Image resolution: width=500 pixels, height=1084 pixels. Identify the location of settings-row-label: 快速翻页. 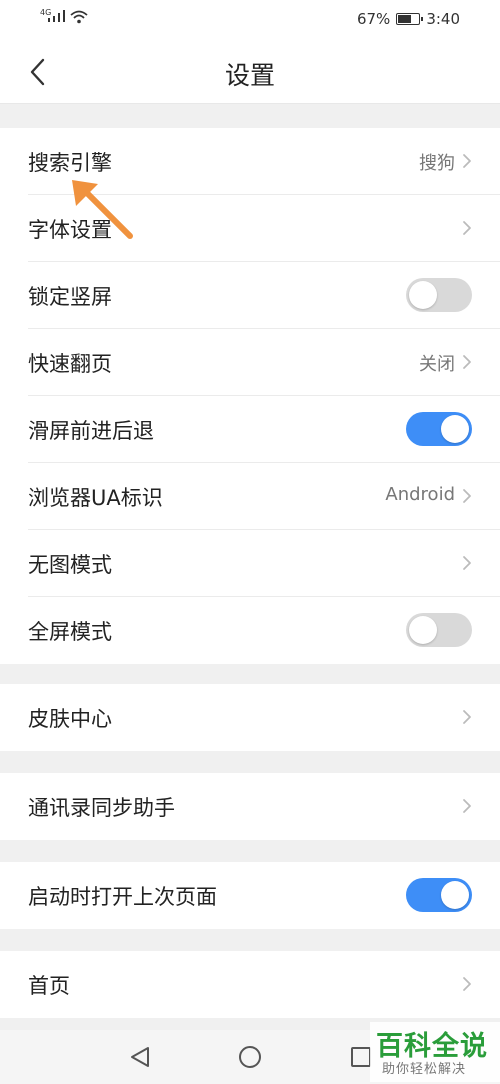
(70, 364).